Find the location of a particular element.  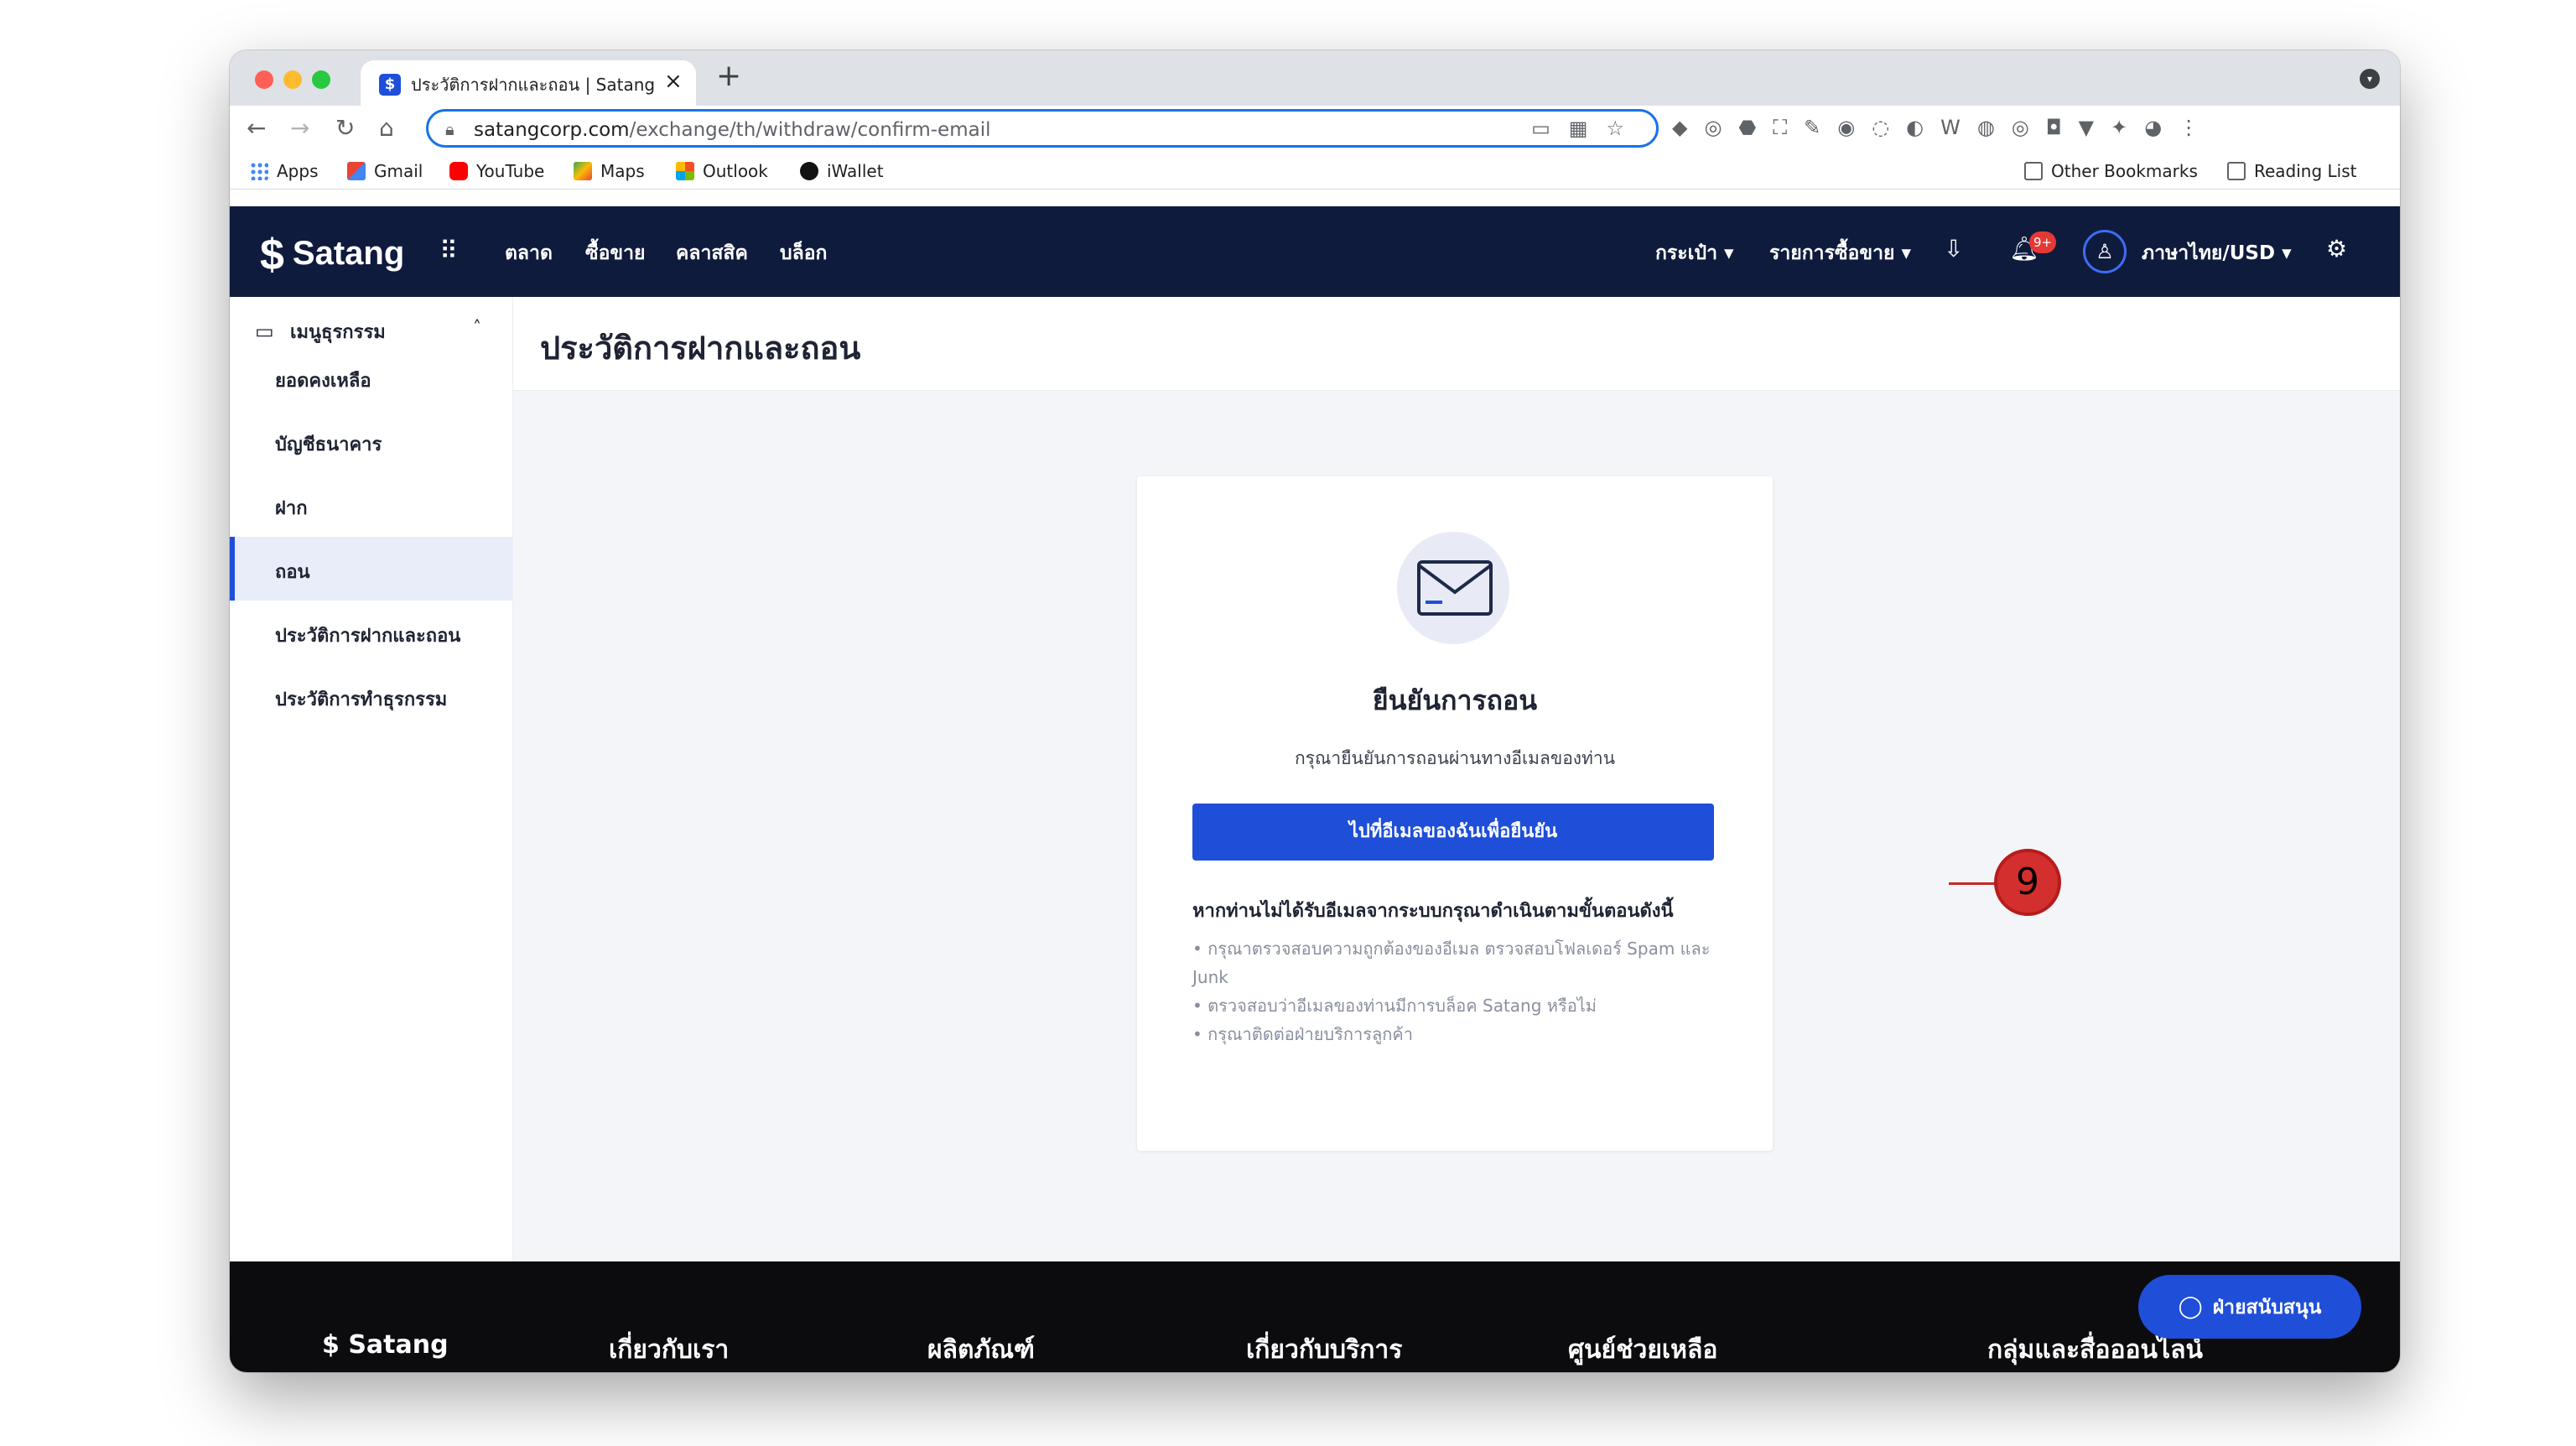

go-to-email-button: ไปที่อีเมลของฉันเพื่อยืนยัน is located at coordinates (1453, 832).